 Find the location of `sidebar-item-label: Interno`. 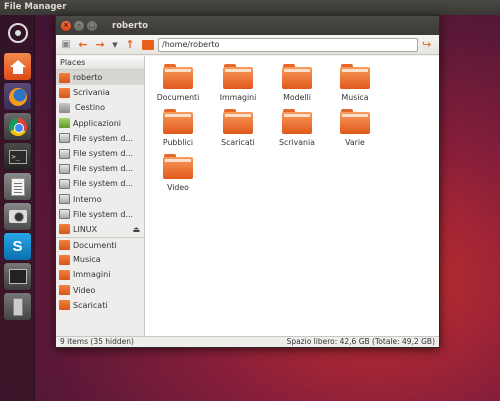

sidebar-item-label: Interno is located at coordinates (87, 199).